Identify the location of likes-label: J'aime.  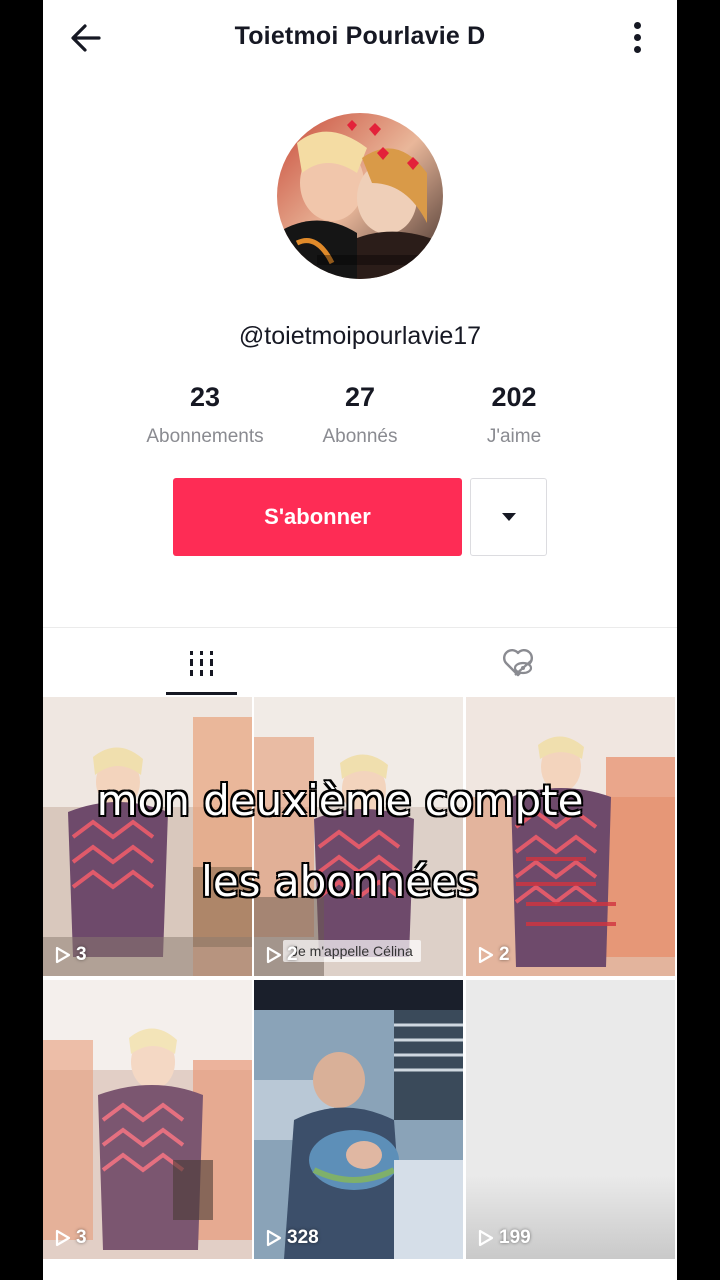
(514, 436).